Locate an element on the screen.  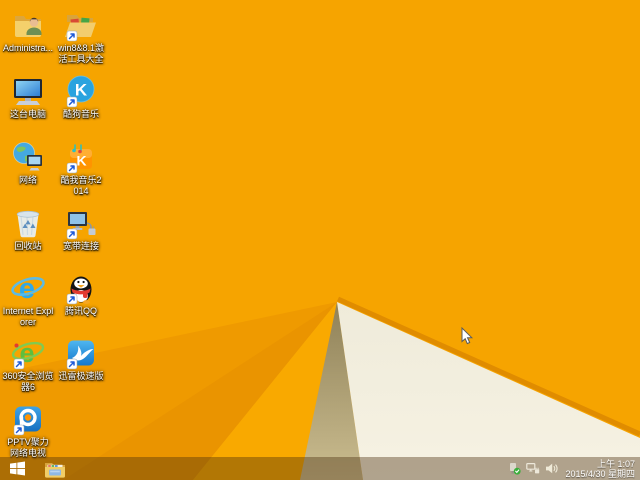
desktop-icon-kuwo-music-2014: K 酷我音乐2014 is located at coordinates (81, 168).